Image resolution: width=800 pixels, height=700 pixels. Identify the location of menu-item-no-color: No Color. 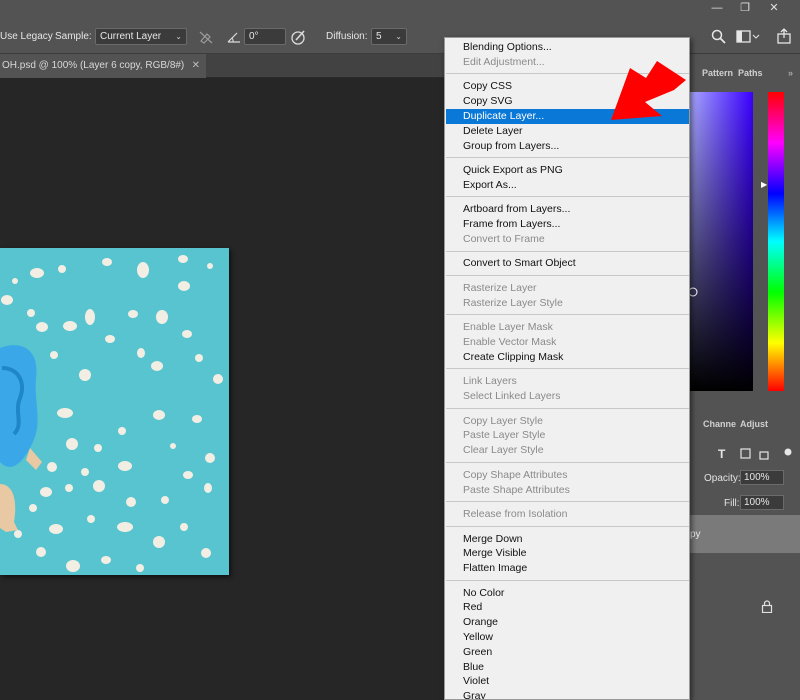
(567, 593).